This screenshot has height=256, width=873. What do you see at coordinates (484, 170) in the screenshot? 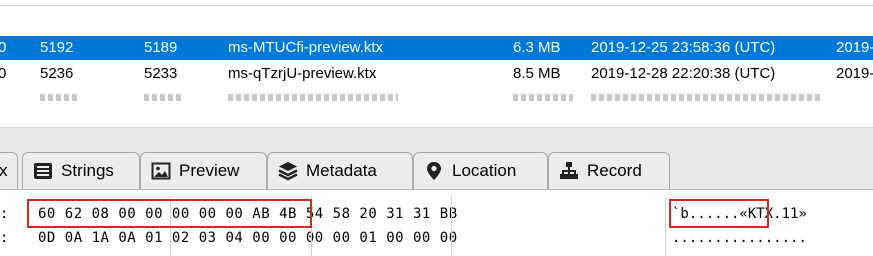
I see `tab-location-label: Location` at bounding box center [484, 170].